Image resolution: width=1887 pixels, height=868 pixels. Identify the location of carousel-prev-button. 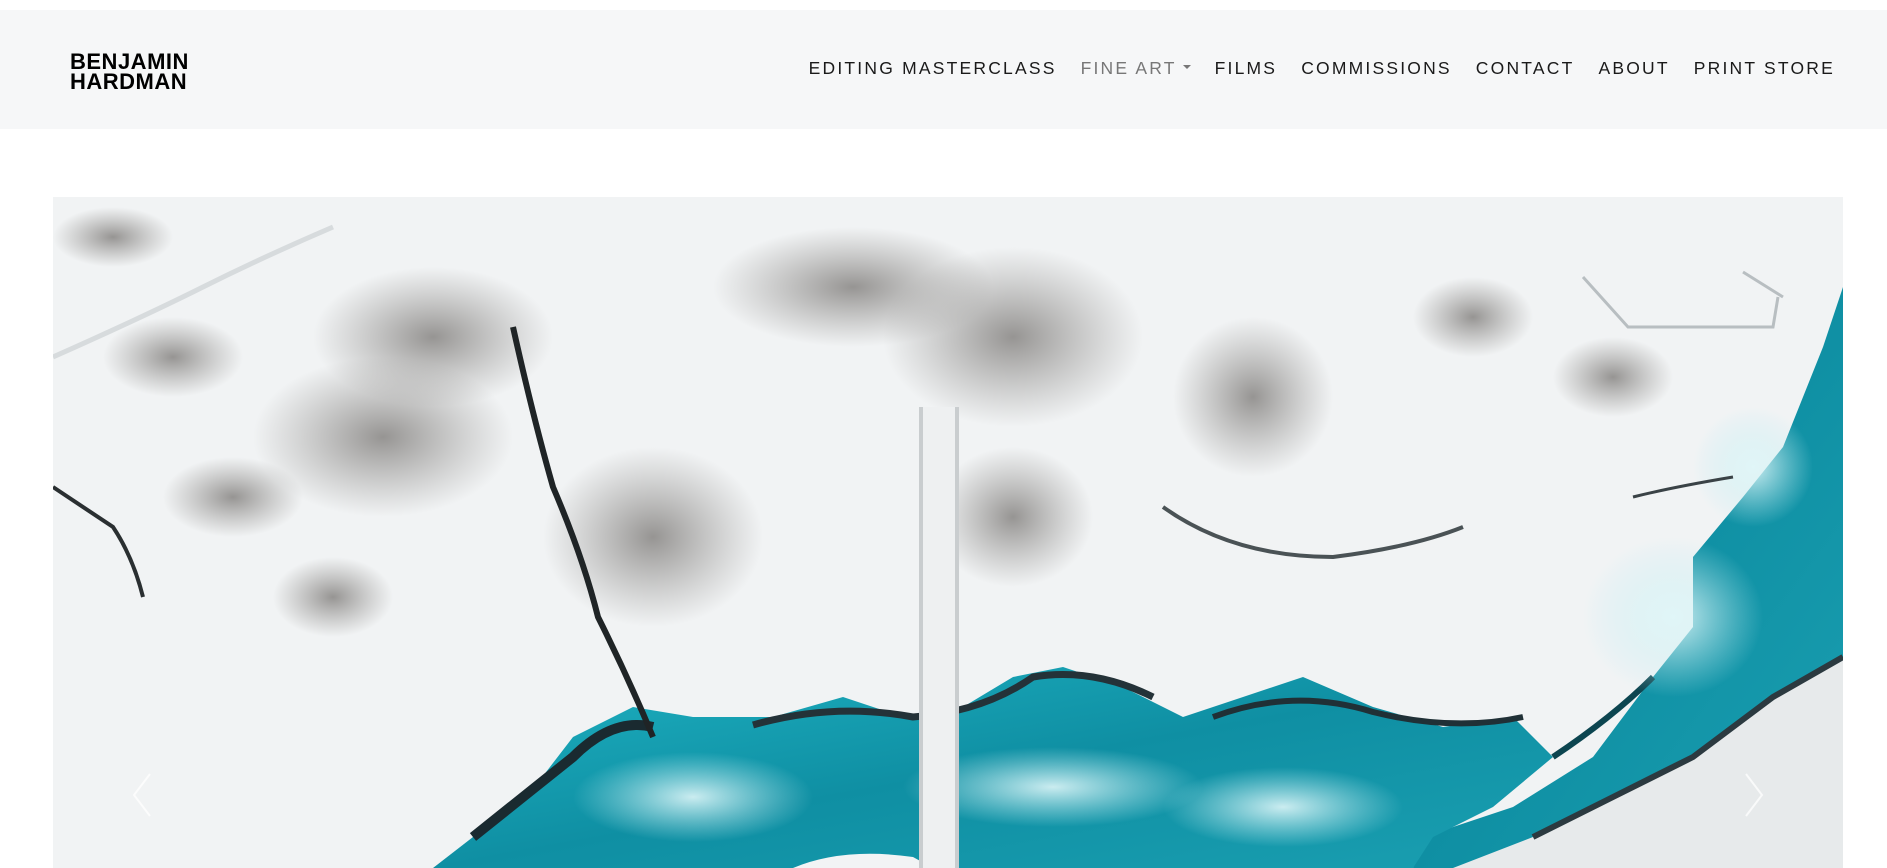
(143, 795).